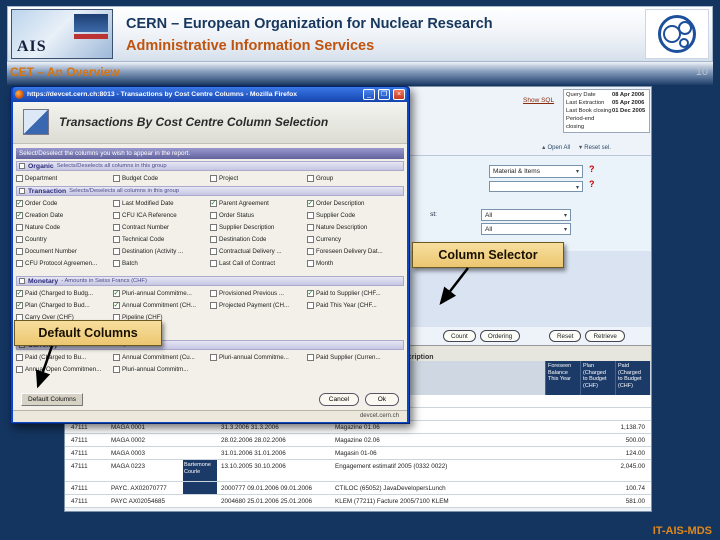 The width and height of the screenshot is (720, 540). What do you see at coordinates (355, 178) in the screenshot?
I see `column-option: Group` at bounding box center [355, 178].